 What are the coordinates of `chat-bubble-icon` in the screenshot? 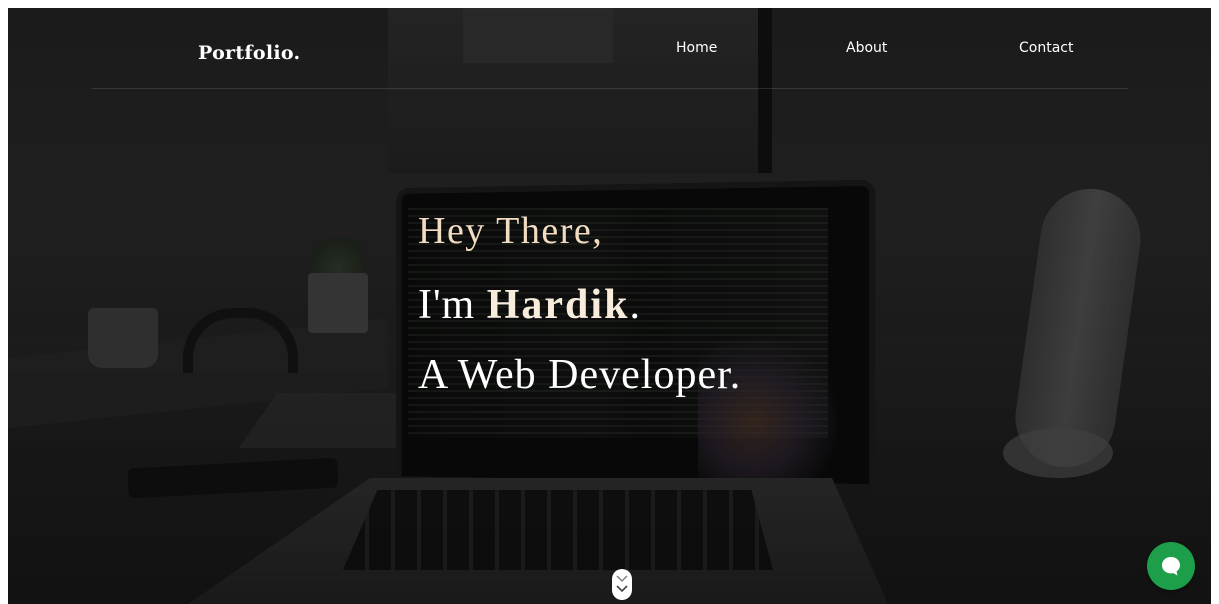 It's located at (1171, 566).